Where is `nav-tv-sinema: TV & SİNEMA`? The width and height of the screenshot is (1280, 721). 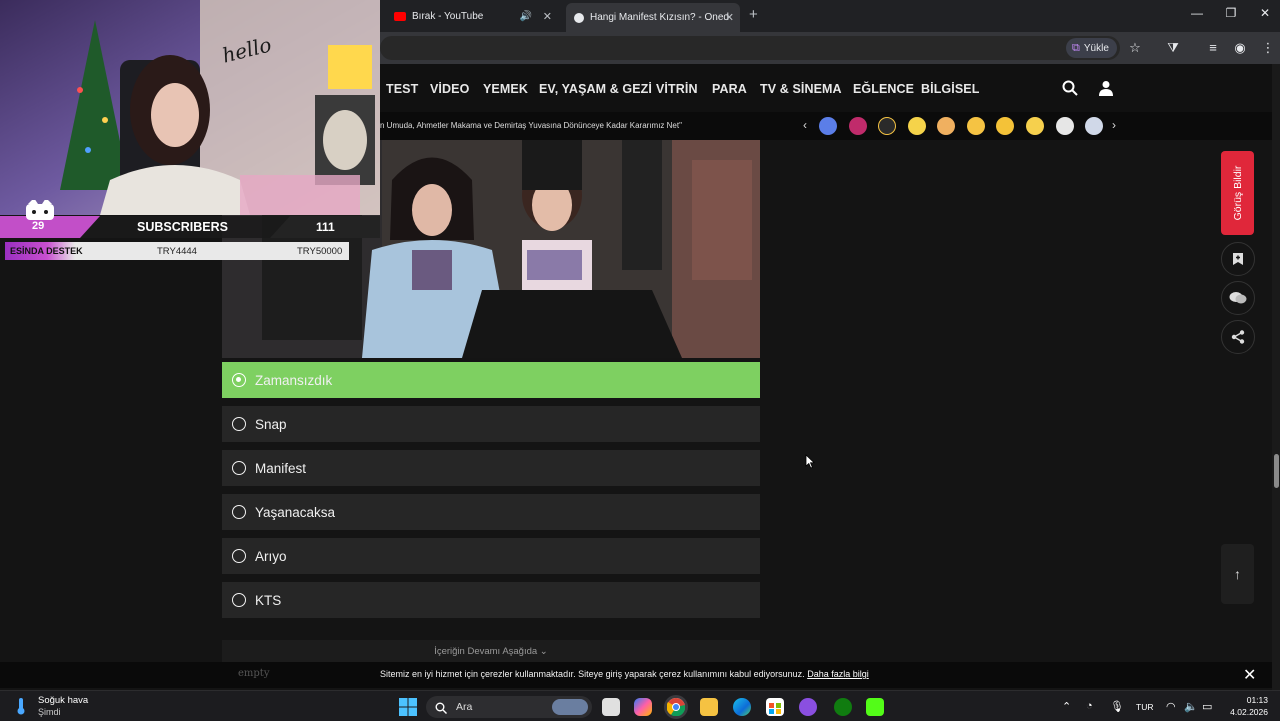
nav-tv-sinema: TV & SİNEMA is located at coordinates (801, 89).